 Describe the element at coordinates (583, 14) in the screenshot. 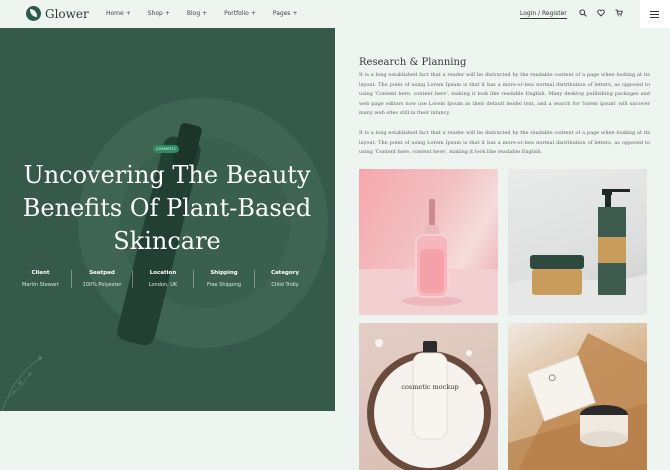

I see `search-icon` at that location.